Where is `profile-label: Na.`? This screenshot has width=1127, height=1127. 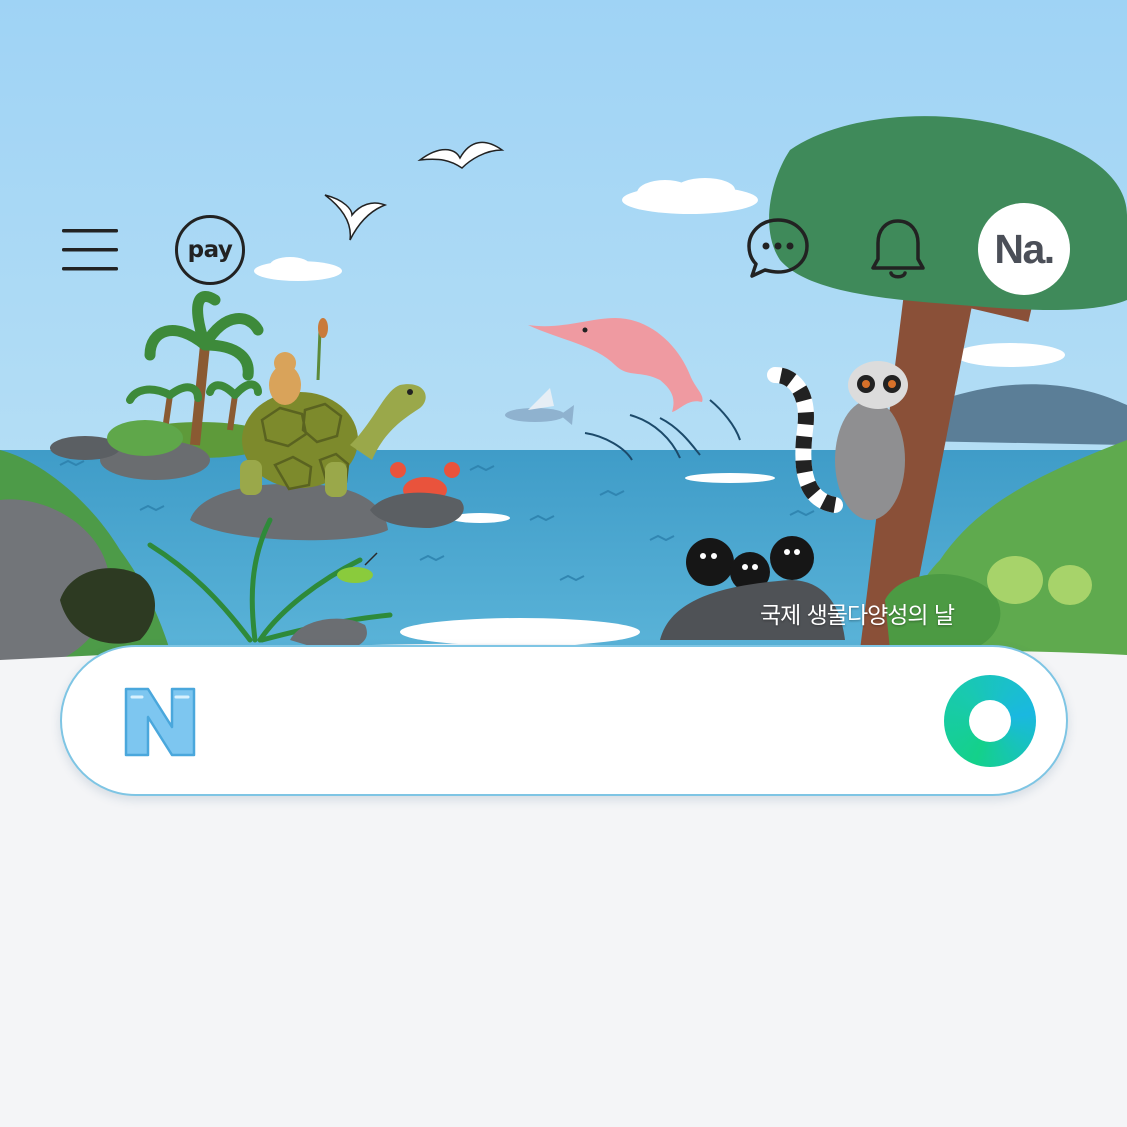
profile-label: Na. is located at coordinates (1024, 248).